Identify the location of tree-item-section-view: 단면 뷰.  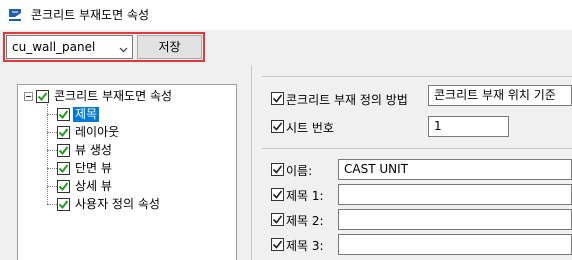
(93, 168).